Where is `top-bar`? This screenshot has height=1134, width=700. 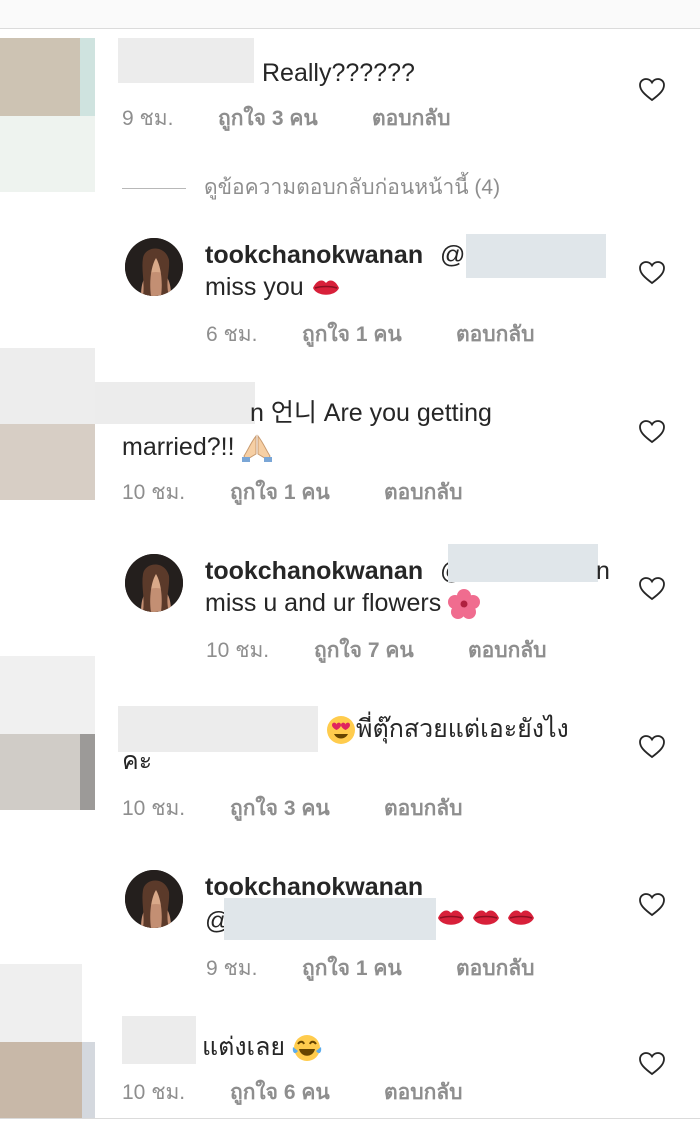 top-bar is located at coordinates (350, 14).